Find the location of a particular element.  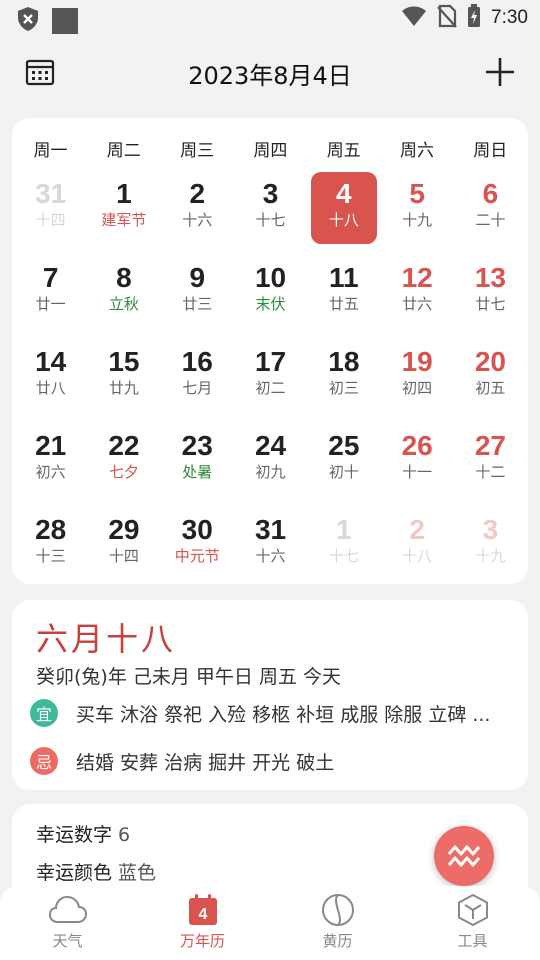

day-cell: 3 十七 is located at coordinates (271, 208).